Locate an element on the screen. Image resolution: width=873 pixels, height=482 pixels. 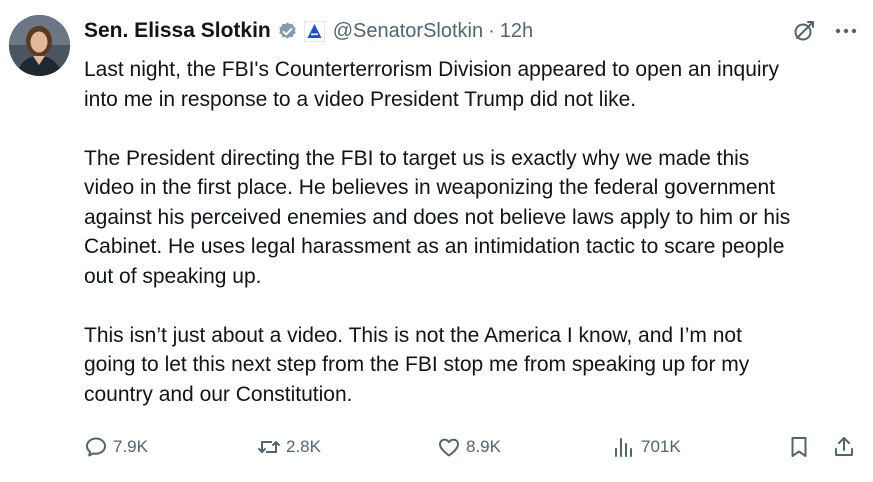
text-line: out of speaking up. is located at coordinates (173, 276).